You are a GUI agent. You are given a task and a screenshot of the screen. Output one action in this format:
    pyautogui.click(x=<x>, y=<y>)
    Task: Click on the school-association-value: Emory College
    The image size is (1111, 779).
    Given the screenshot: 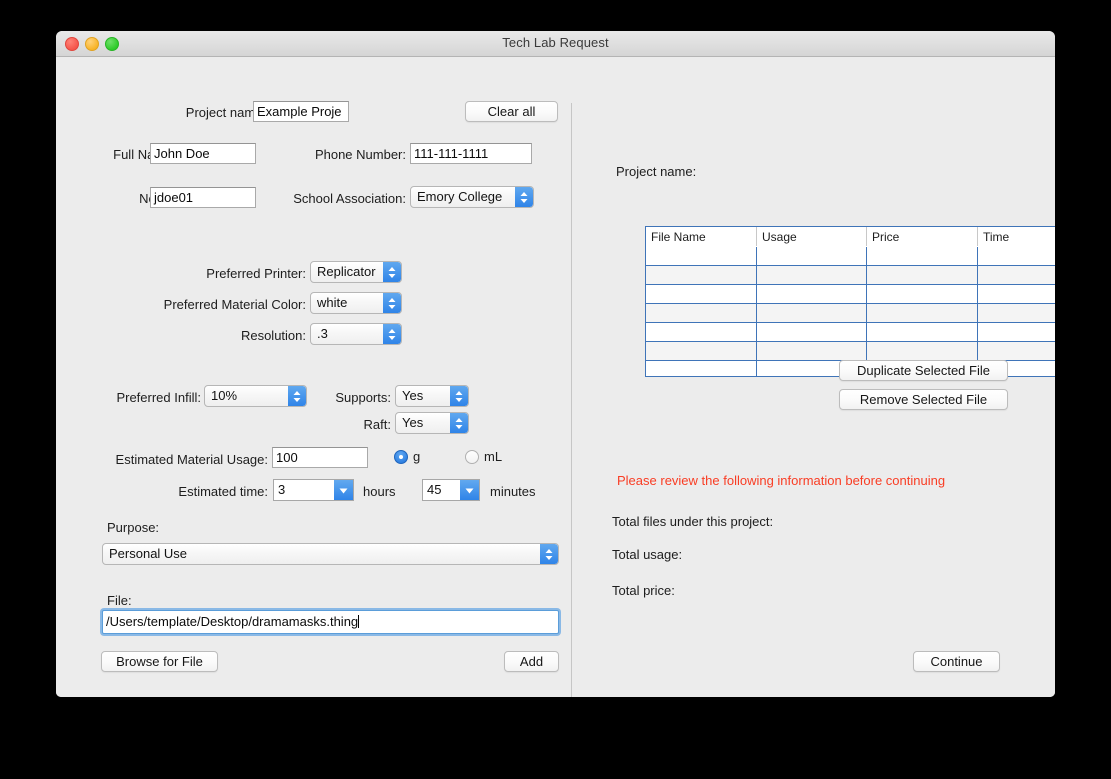 What is the action you would take?
    pyautogui.click(x=460, y=196)
    